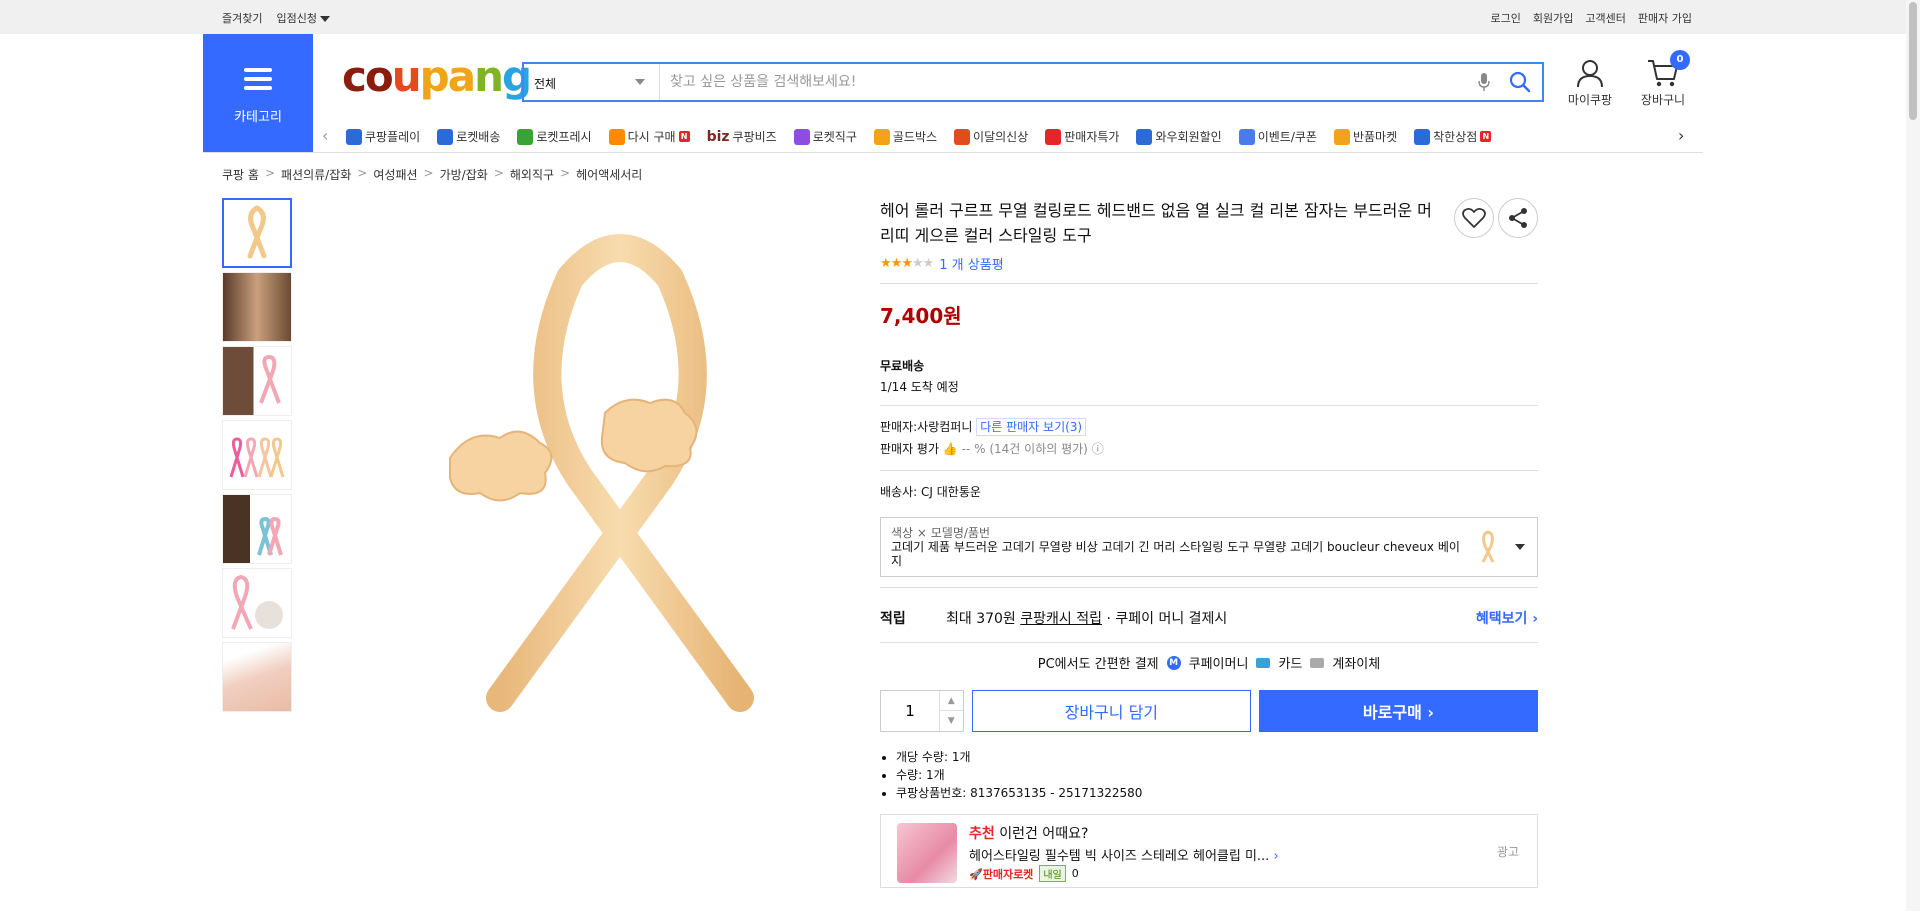 Image resolution: width=1920 pixels, height=911 pixels. I want to click on scrollbar, so click(1913, 455).